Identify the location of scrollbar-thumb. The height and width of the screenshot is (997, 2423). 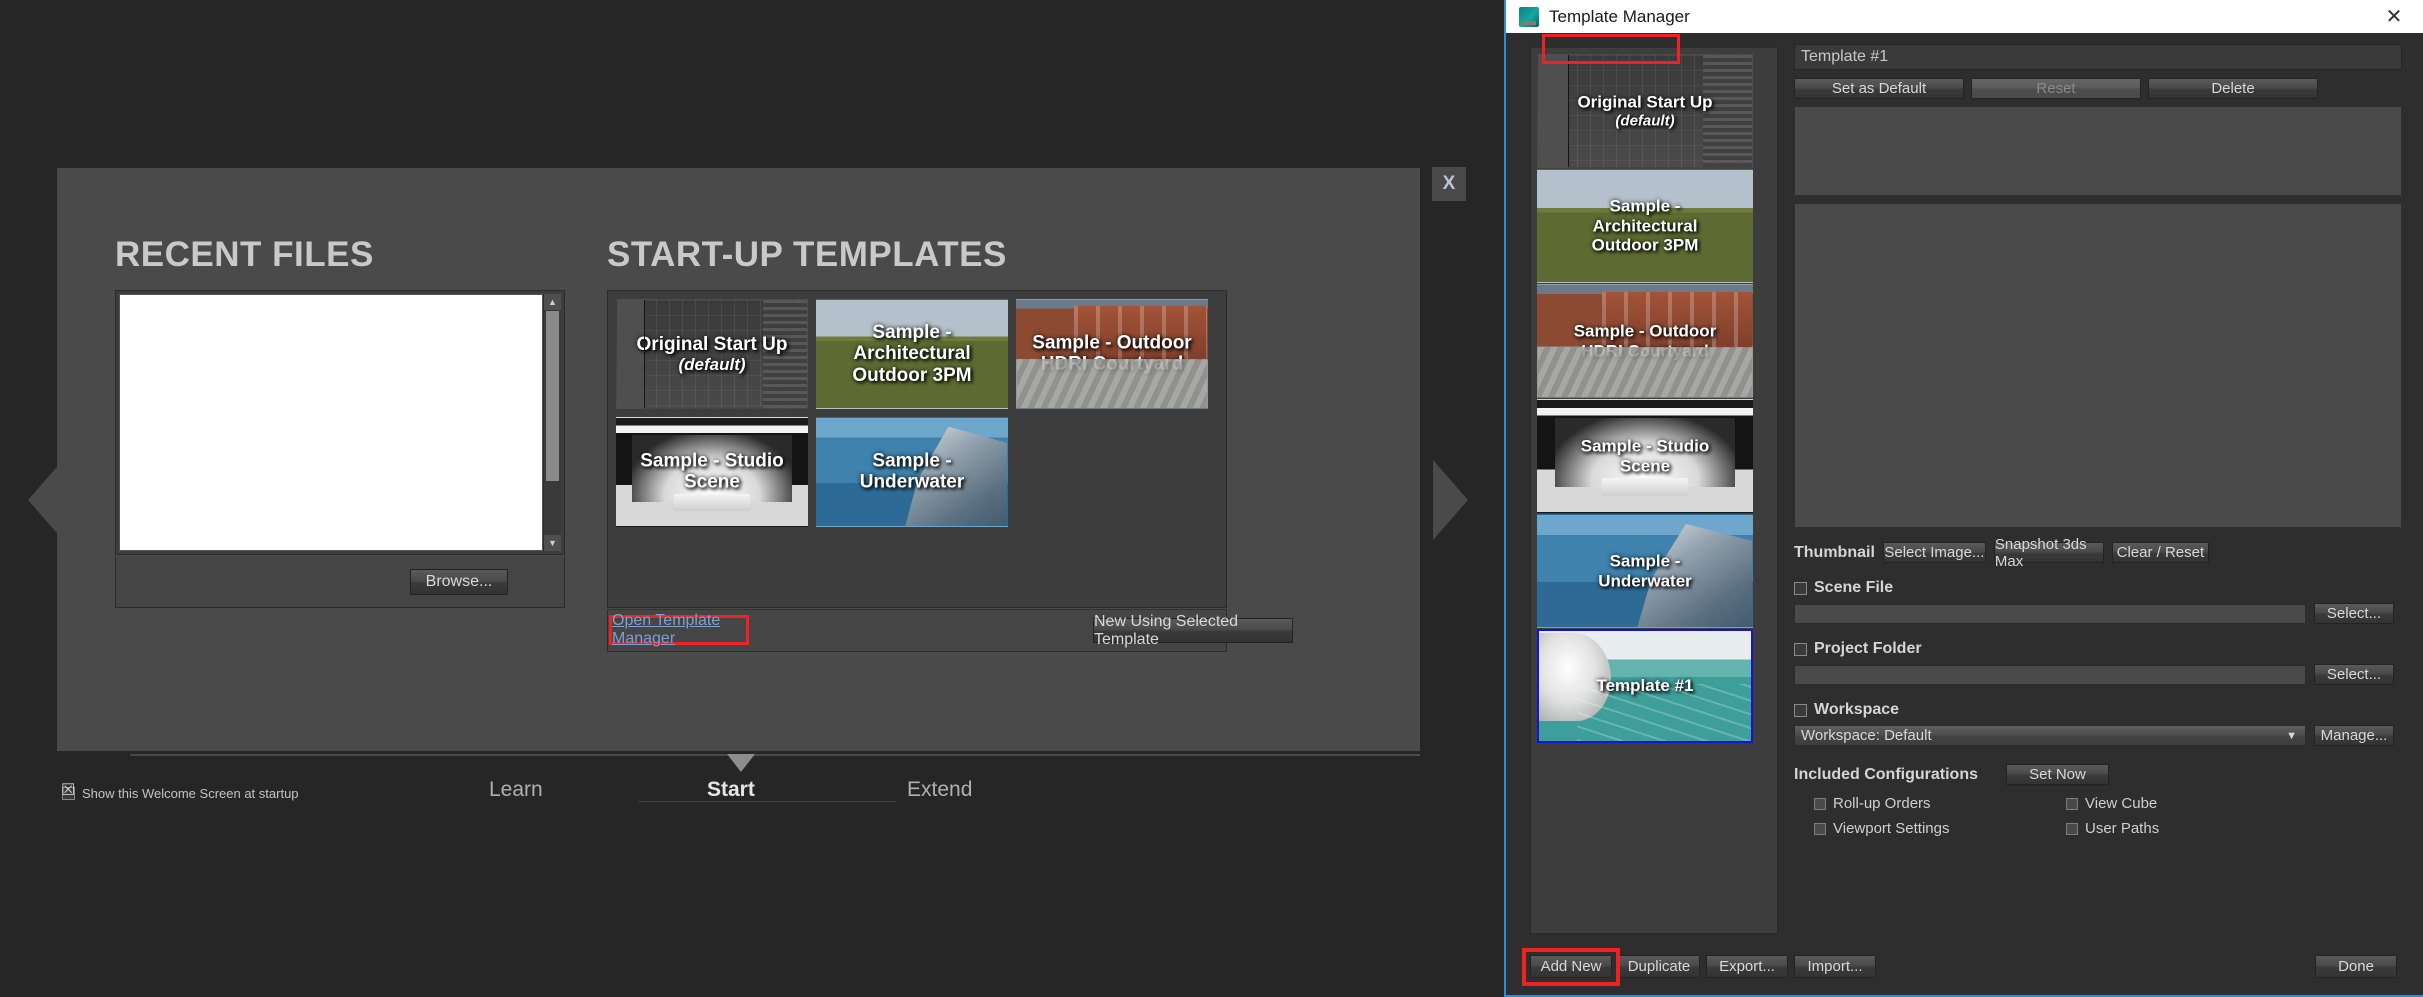
(552, 396).